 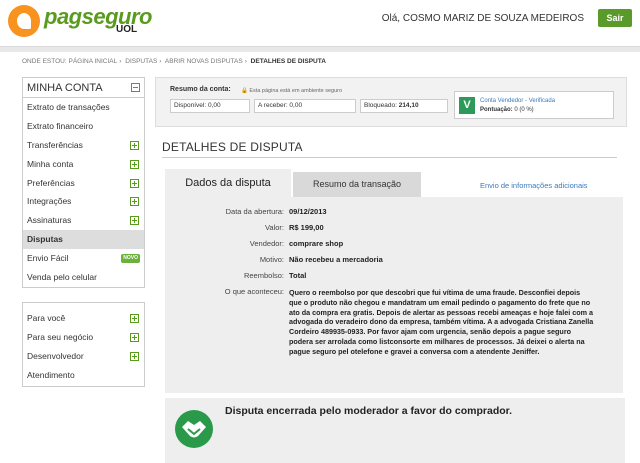 I want to click on breadcrumb-current: DETALHES DE DISPUTA, so click(x=288, y=61).